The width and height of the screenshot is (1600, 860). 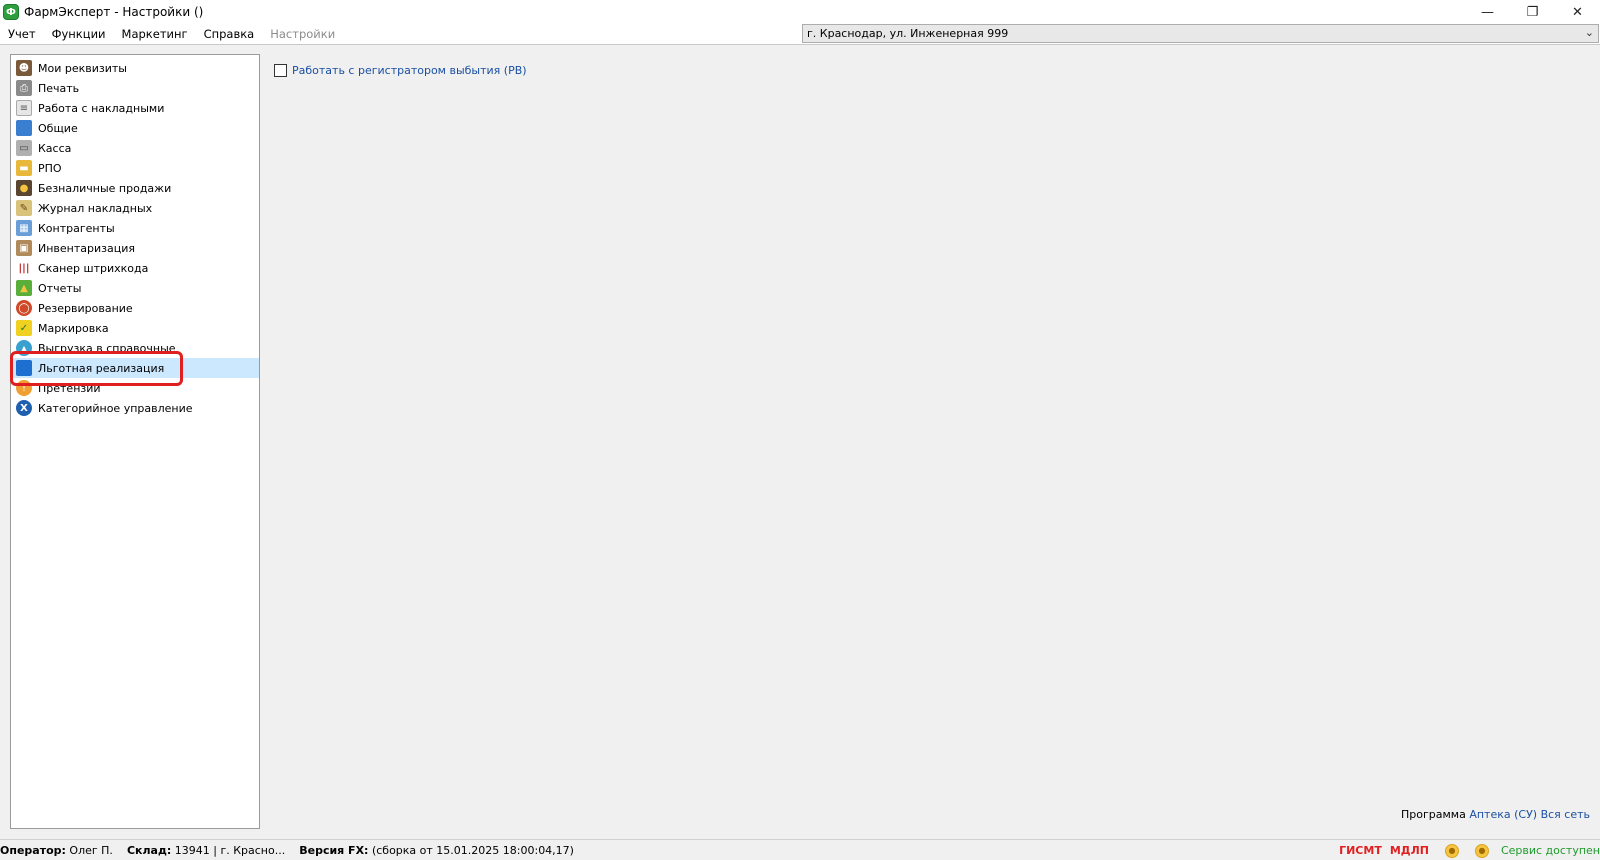 What do you see at coordinates (85, 308) in the screenshot?
I see `tree-item-label: Резервирование` at bounding box center [85, 308].